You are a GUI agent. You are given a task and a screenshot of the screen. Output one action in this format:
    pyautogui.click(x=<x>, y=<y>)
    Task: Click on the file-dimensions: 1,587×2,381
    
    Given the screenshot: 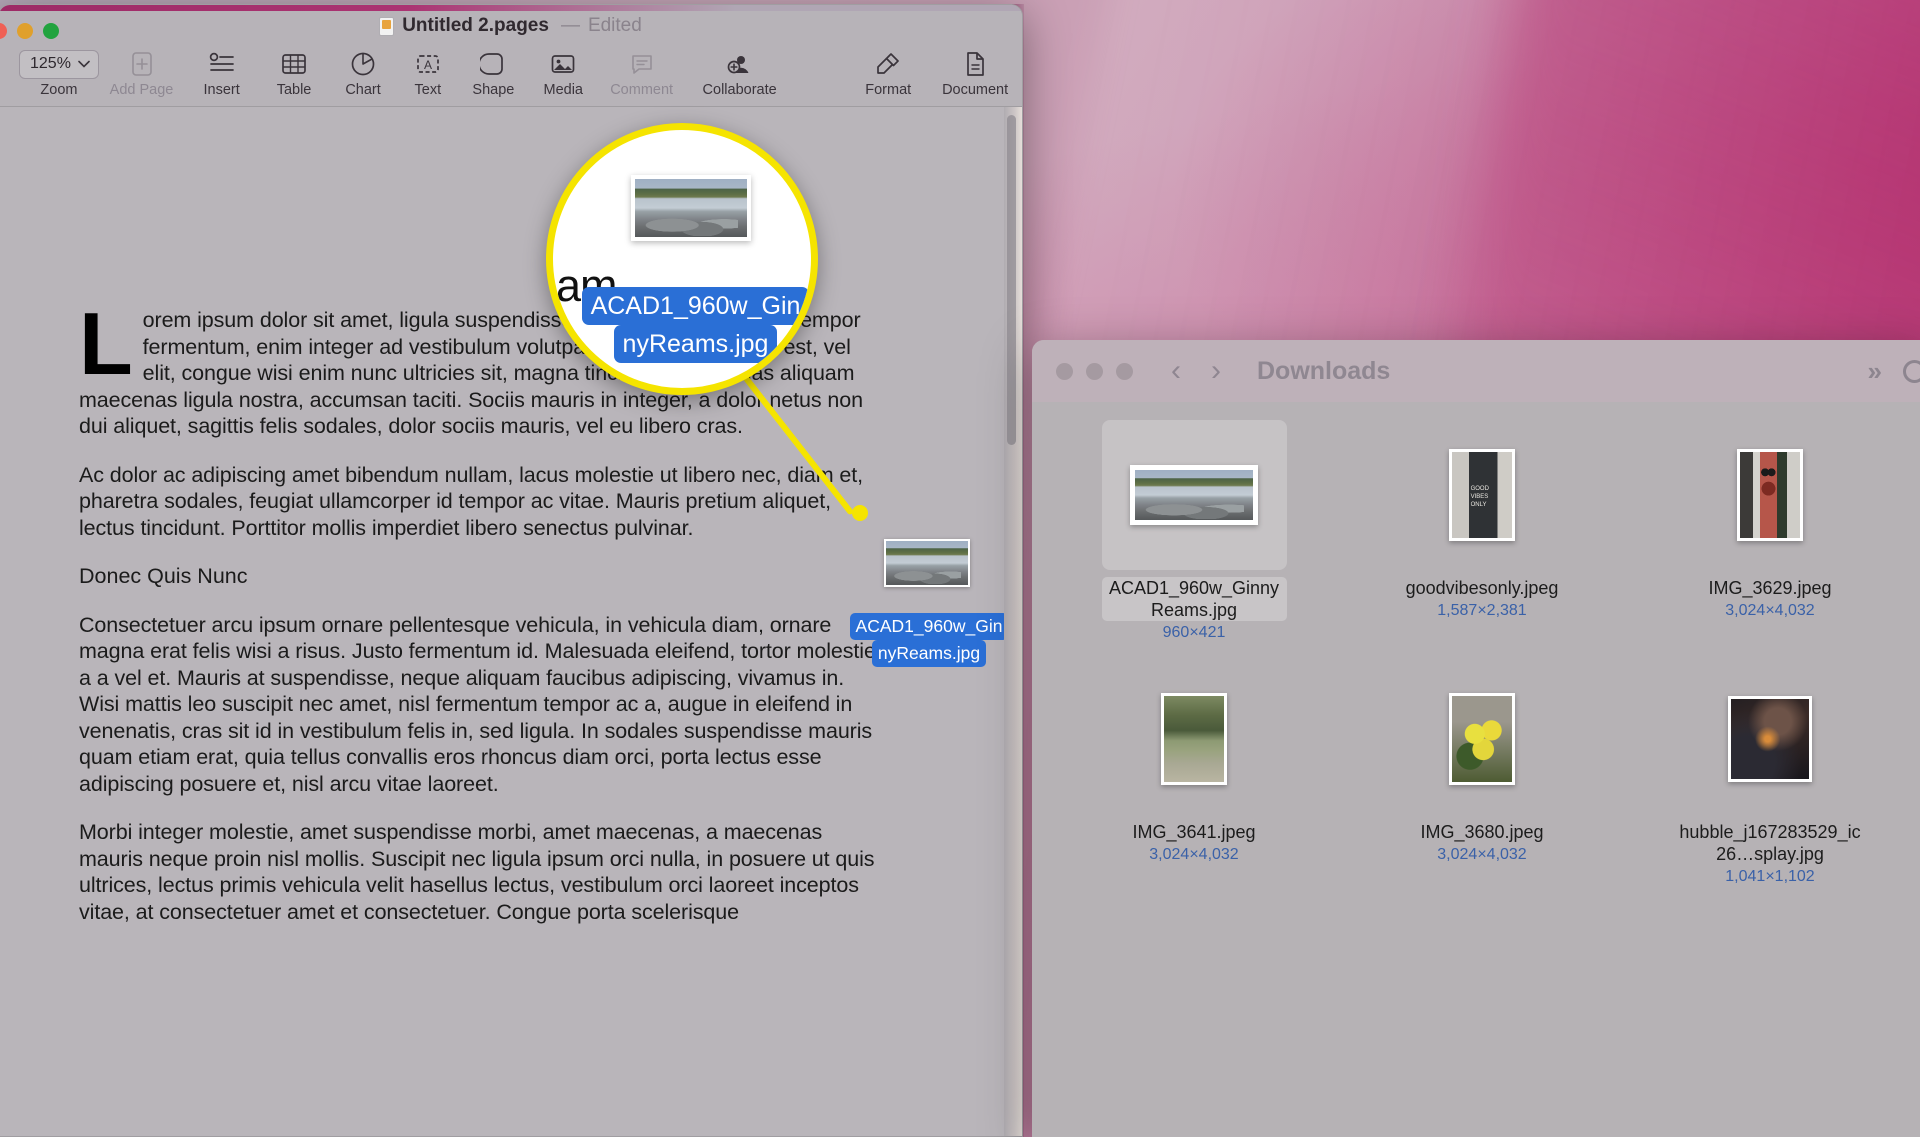 What is the action you would take?
    pyautogui.click(x=1482, y=610)
    